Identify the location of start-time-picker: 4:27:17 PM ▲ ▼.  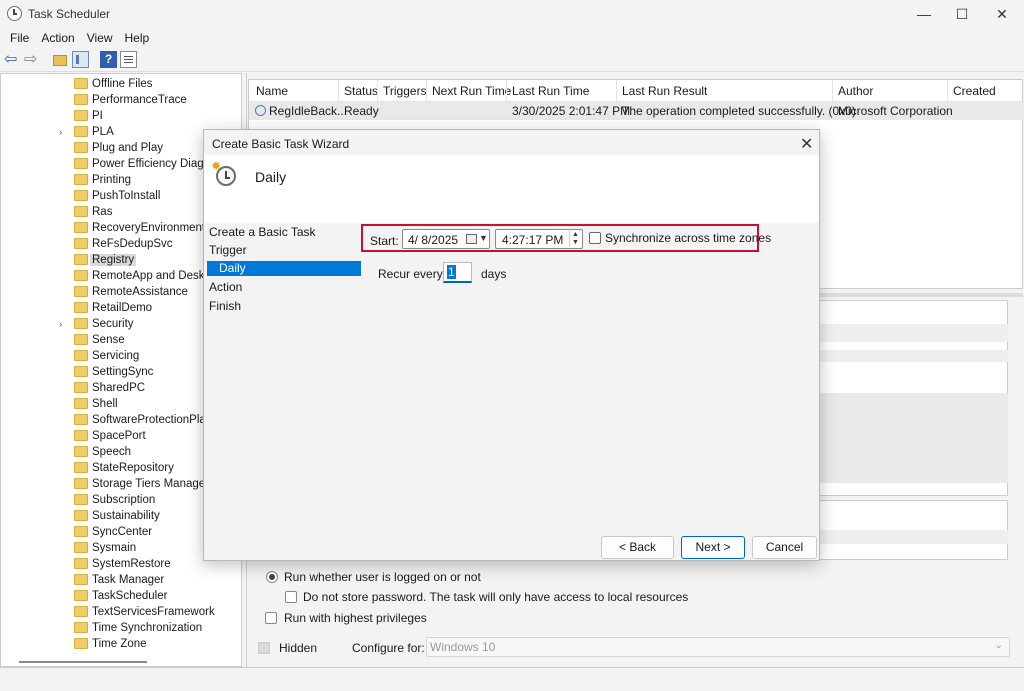
(539, 239).